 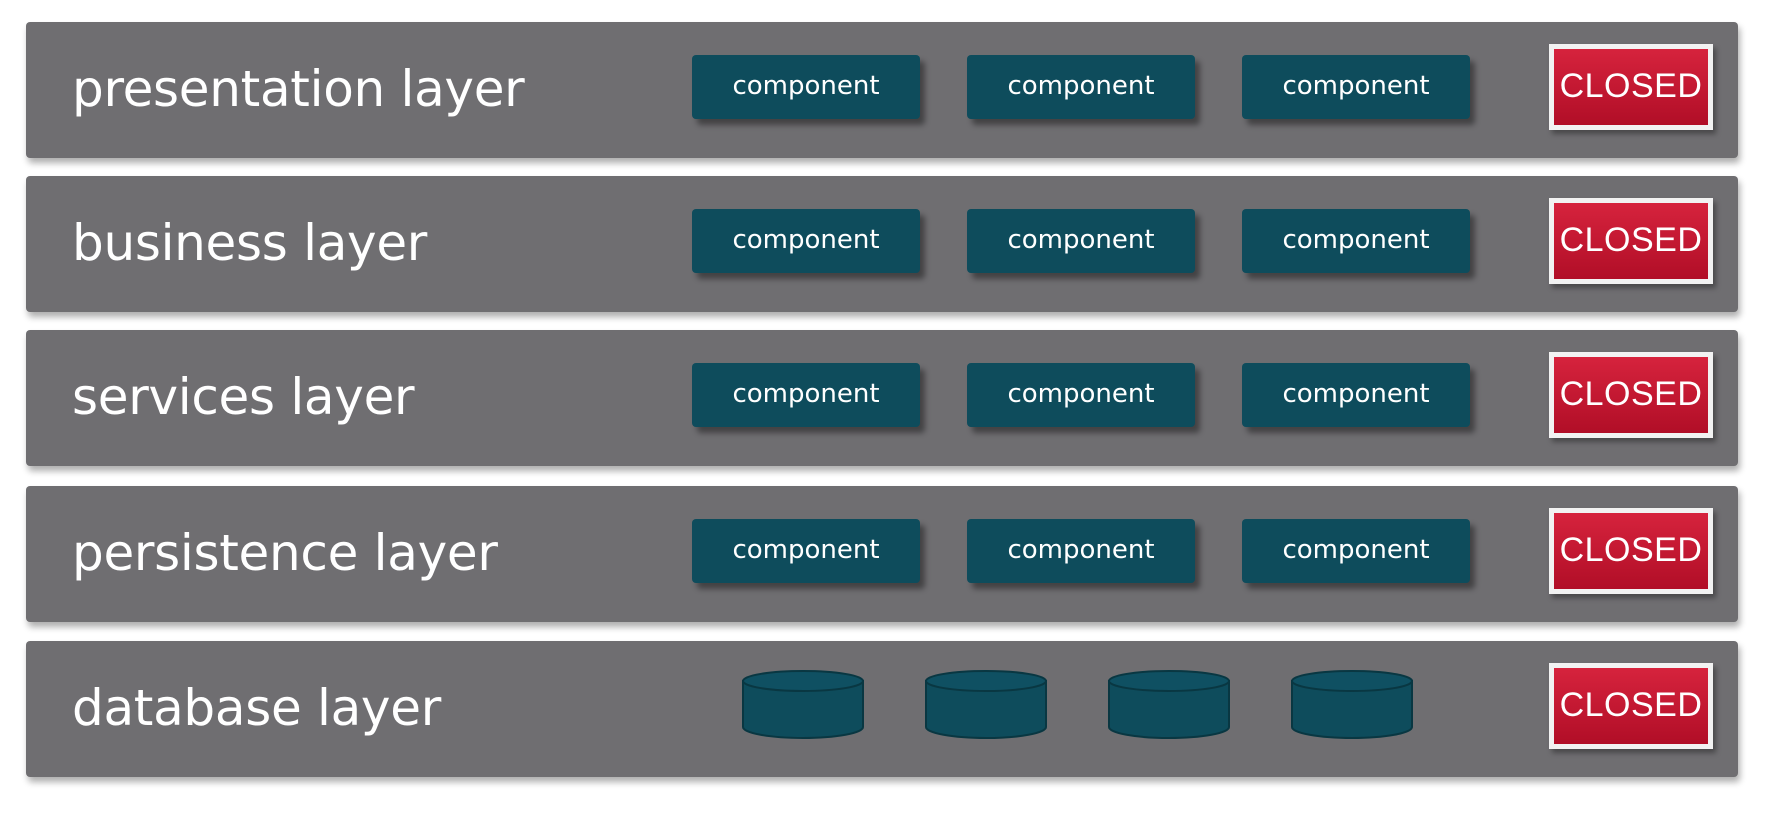 What do you see at coordinates (250, 243) in the screenshot?
I see `layer-label: business layer` at bounding box center [250, 243].